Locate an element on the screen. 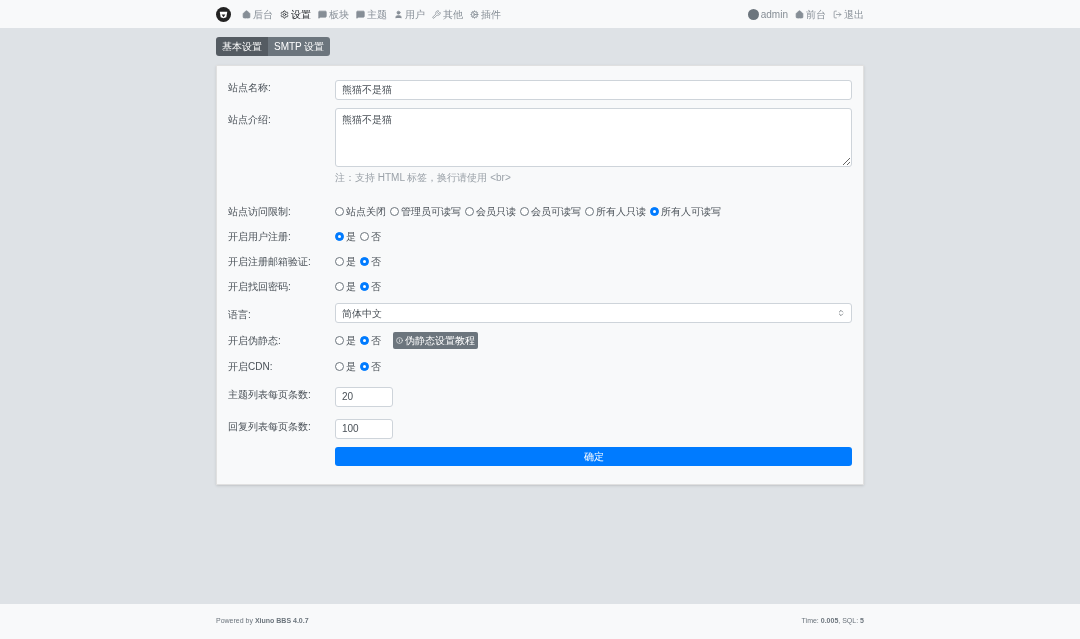 Image resolution: width=1080 pixels, height=639 pixels. submit-button: 确定 is located at coordinates (593, 456).